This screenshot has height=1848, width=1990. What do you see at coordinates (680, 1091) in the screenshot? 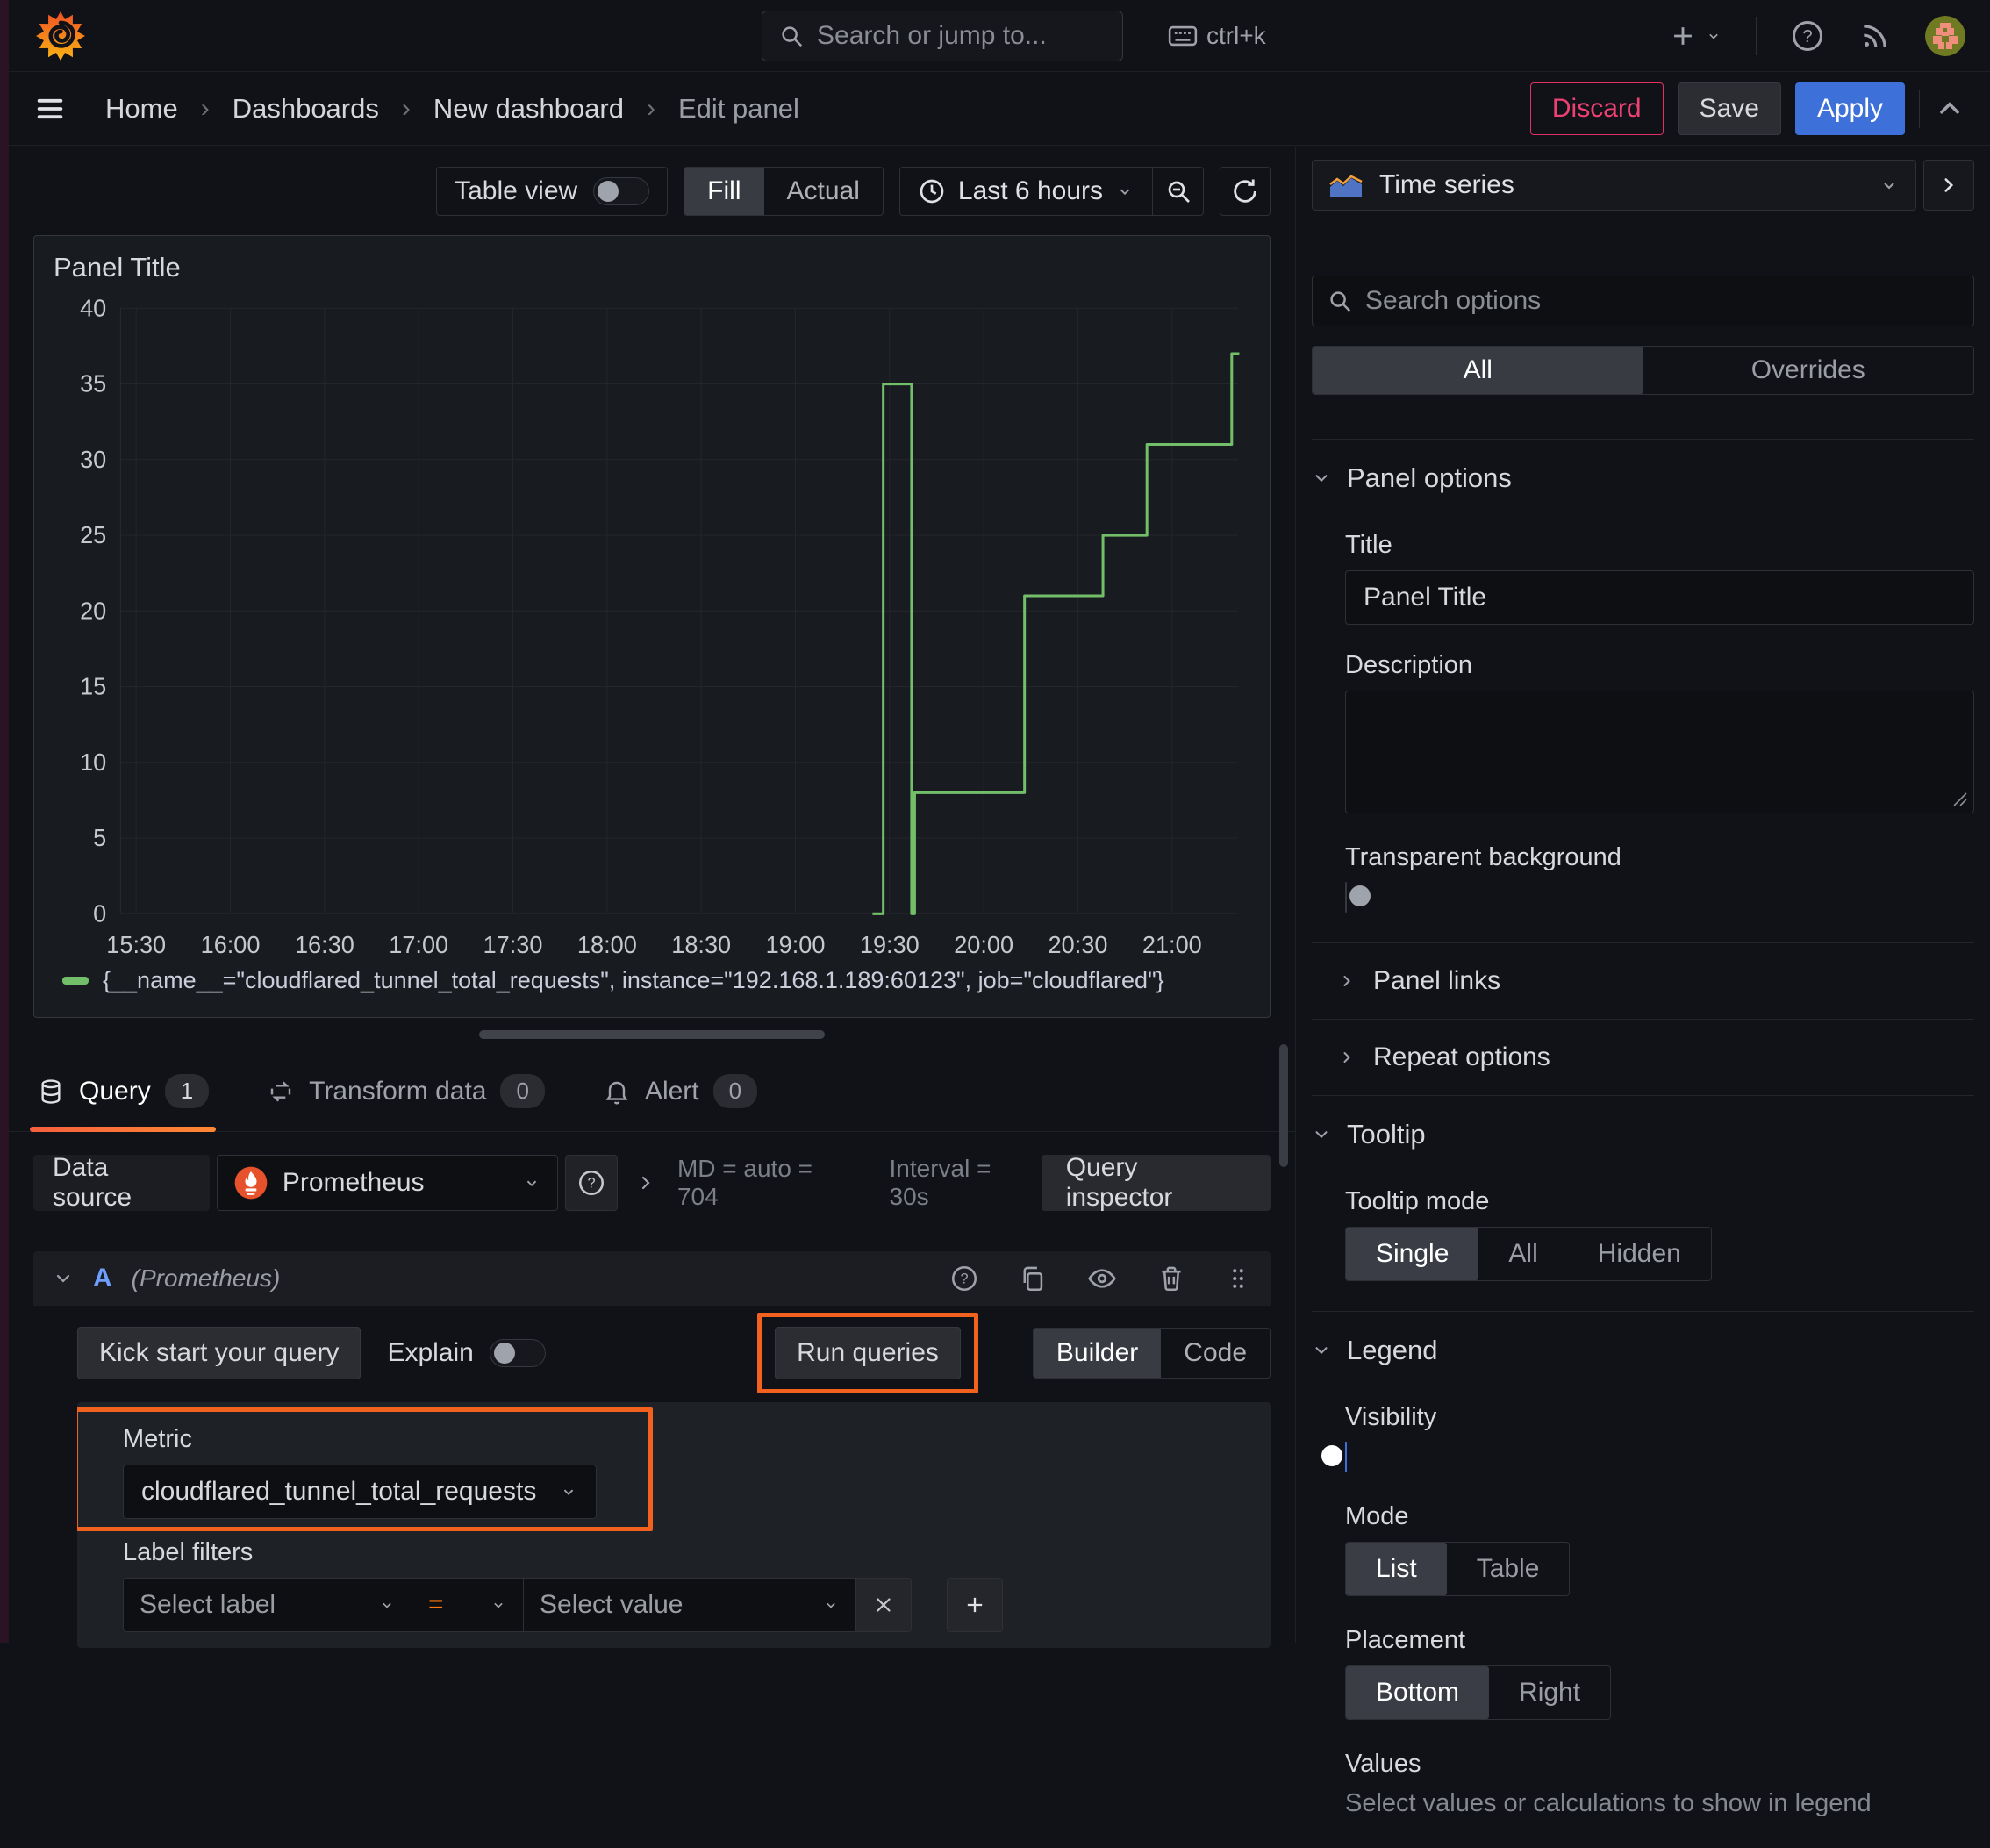
I see `tab-alert: Alert 0` at bounding box center [680, 1091].